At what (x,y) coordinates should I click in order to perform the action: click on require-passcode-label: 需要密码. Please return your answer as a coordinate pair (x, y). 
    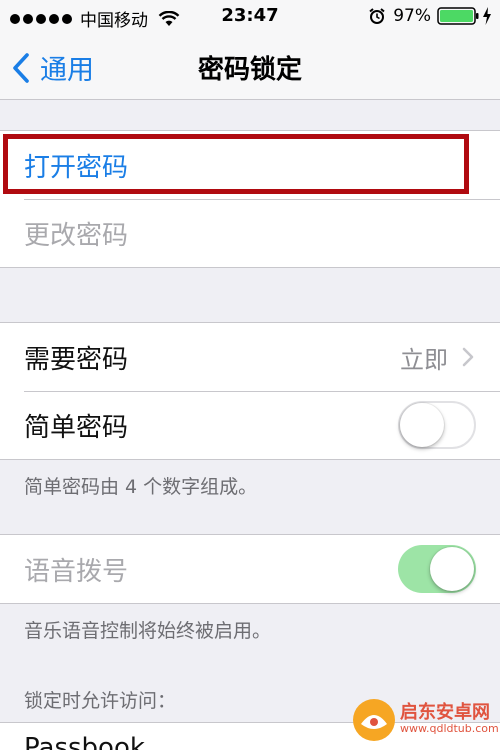
    Looking at the image, I should click on (76, 359).